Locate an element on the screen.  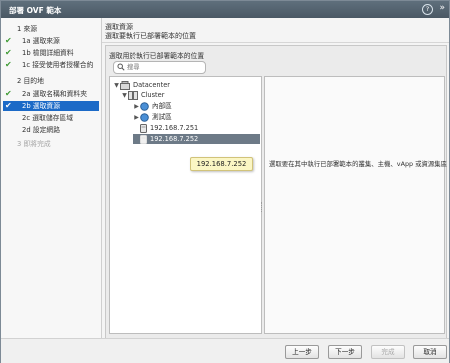
step-label: 1 來源 is located at coordinates (27, 29).